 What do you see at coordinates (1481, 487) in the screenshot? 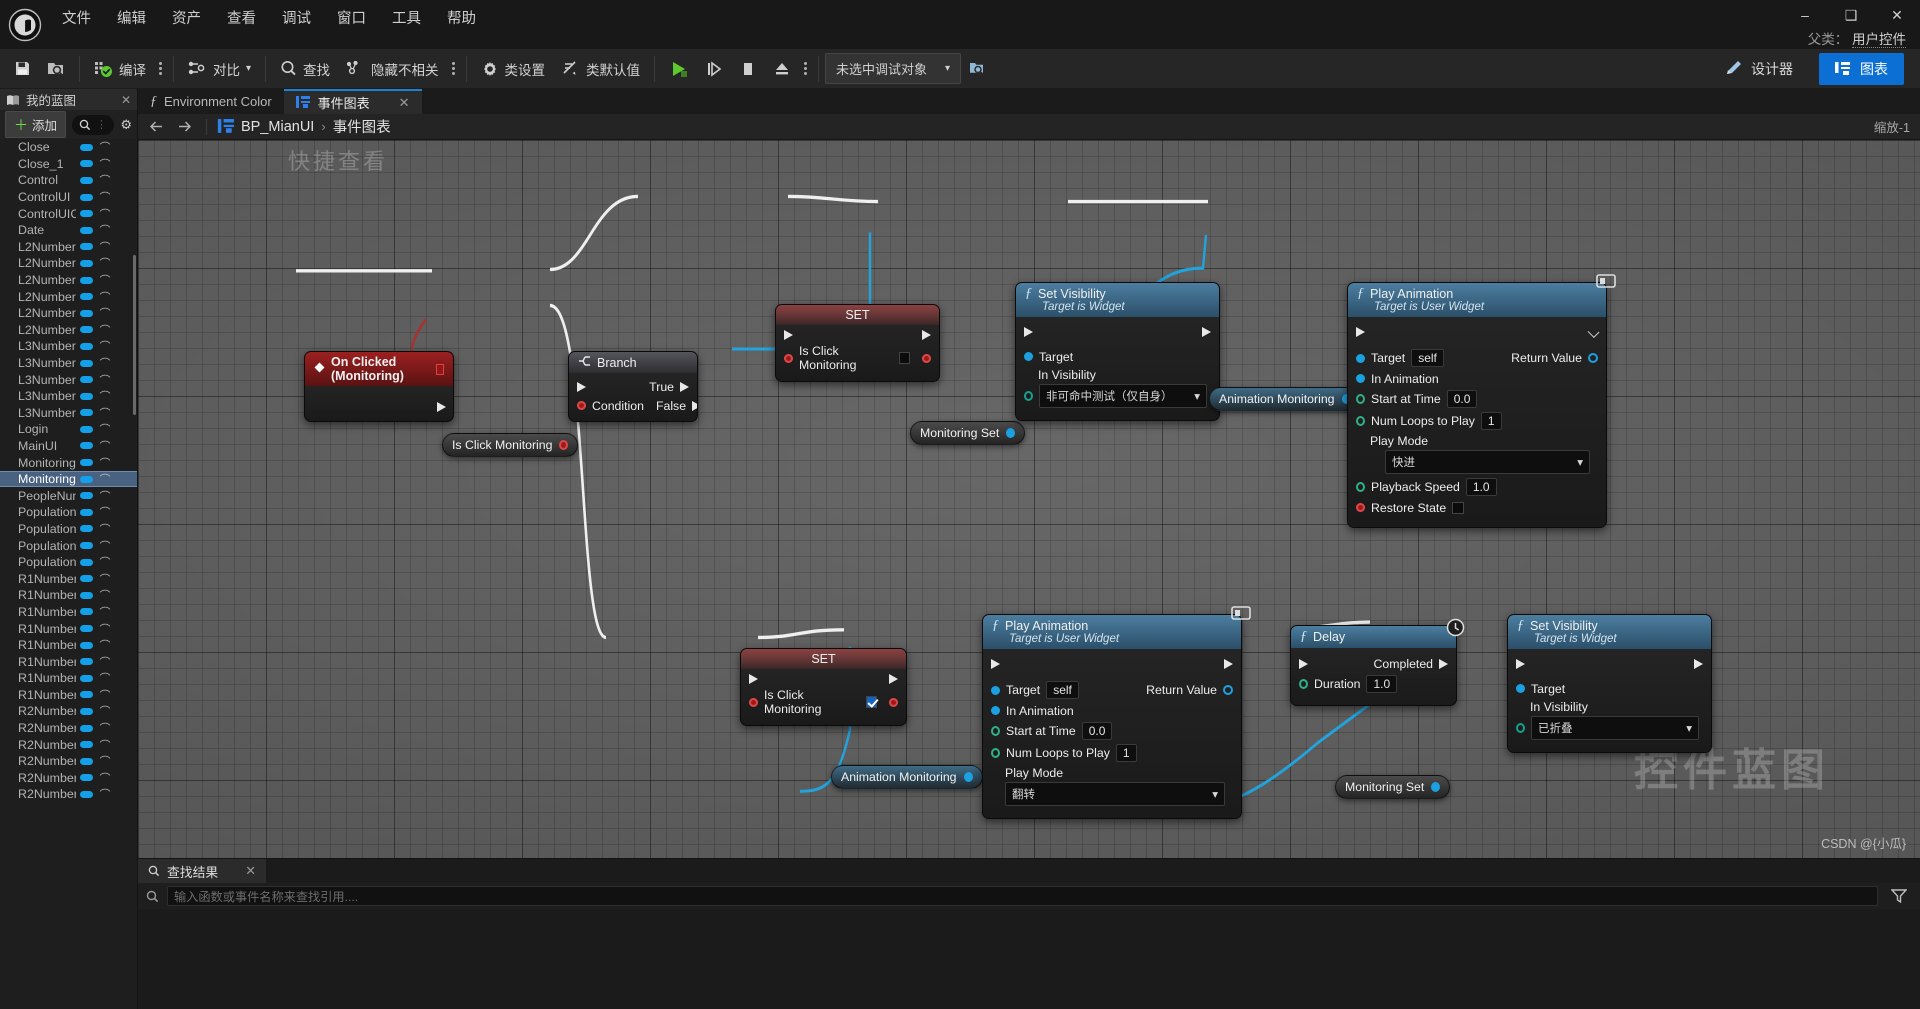
I see `playback-speed-value: 1.0` at bounding box center [1481, 487].